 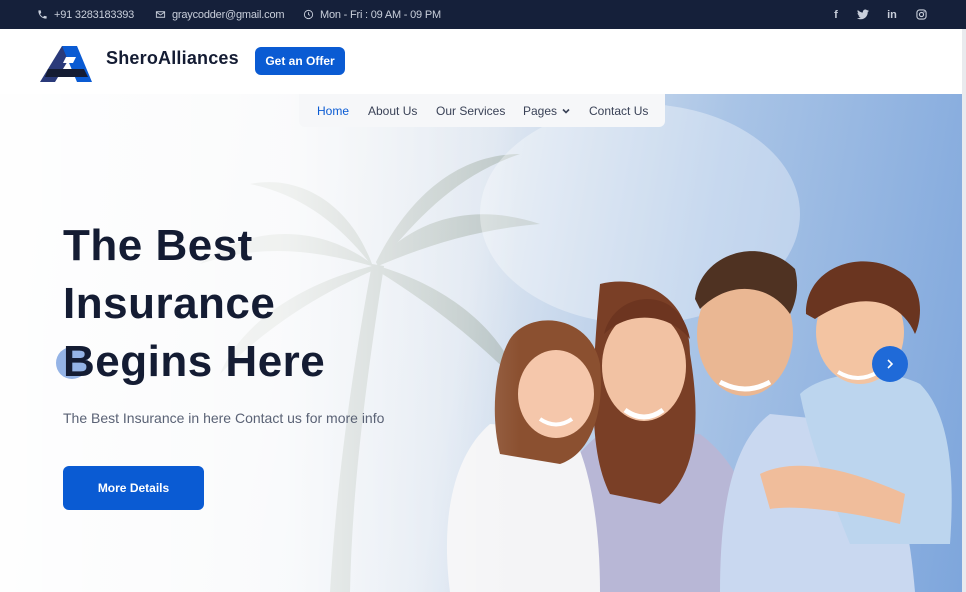 What do you see at coordinates (67, 64) in the screenshot?
I see `brand-logo` at bounding box center [67, 64].